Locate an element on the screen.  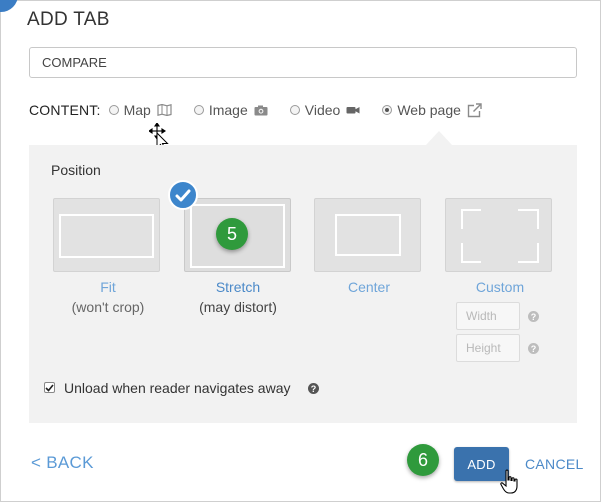
cancel-link: CANCEL is located at coordinates (554, 464).